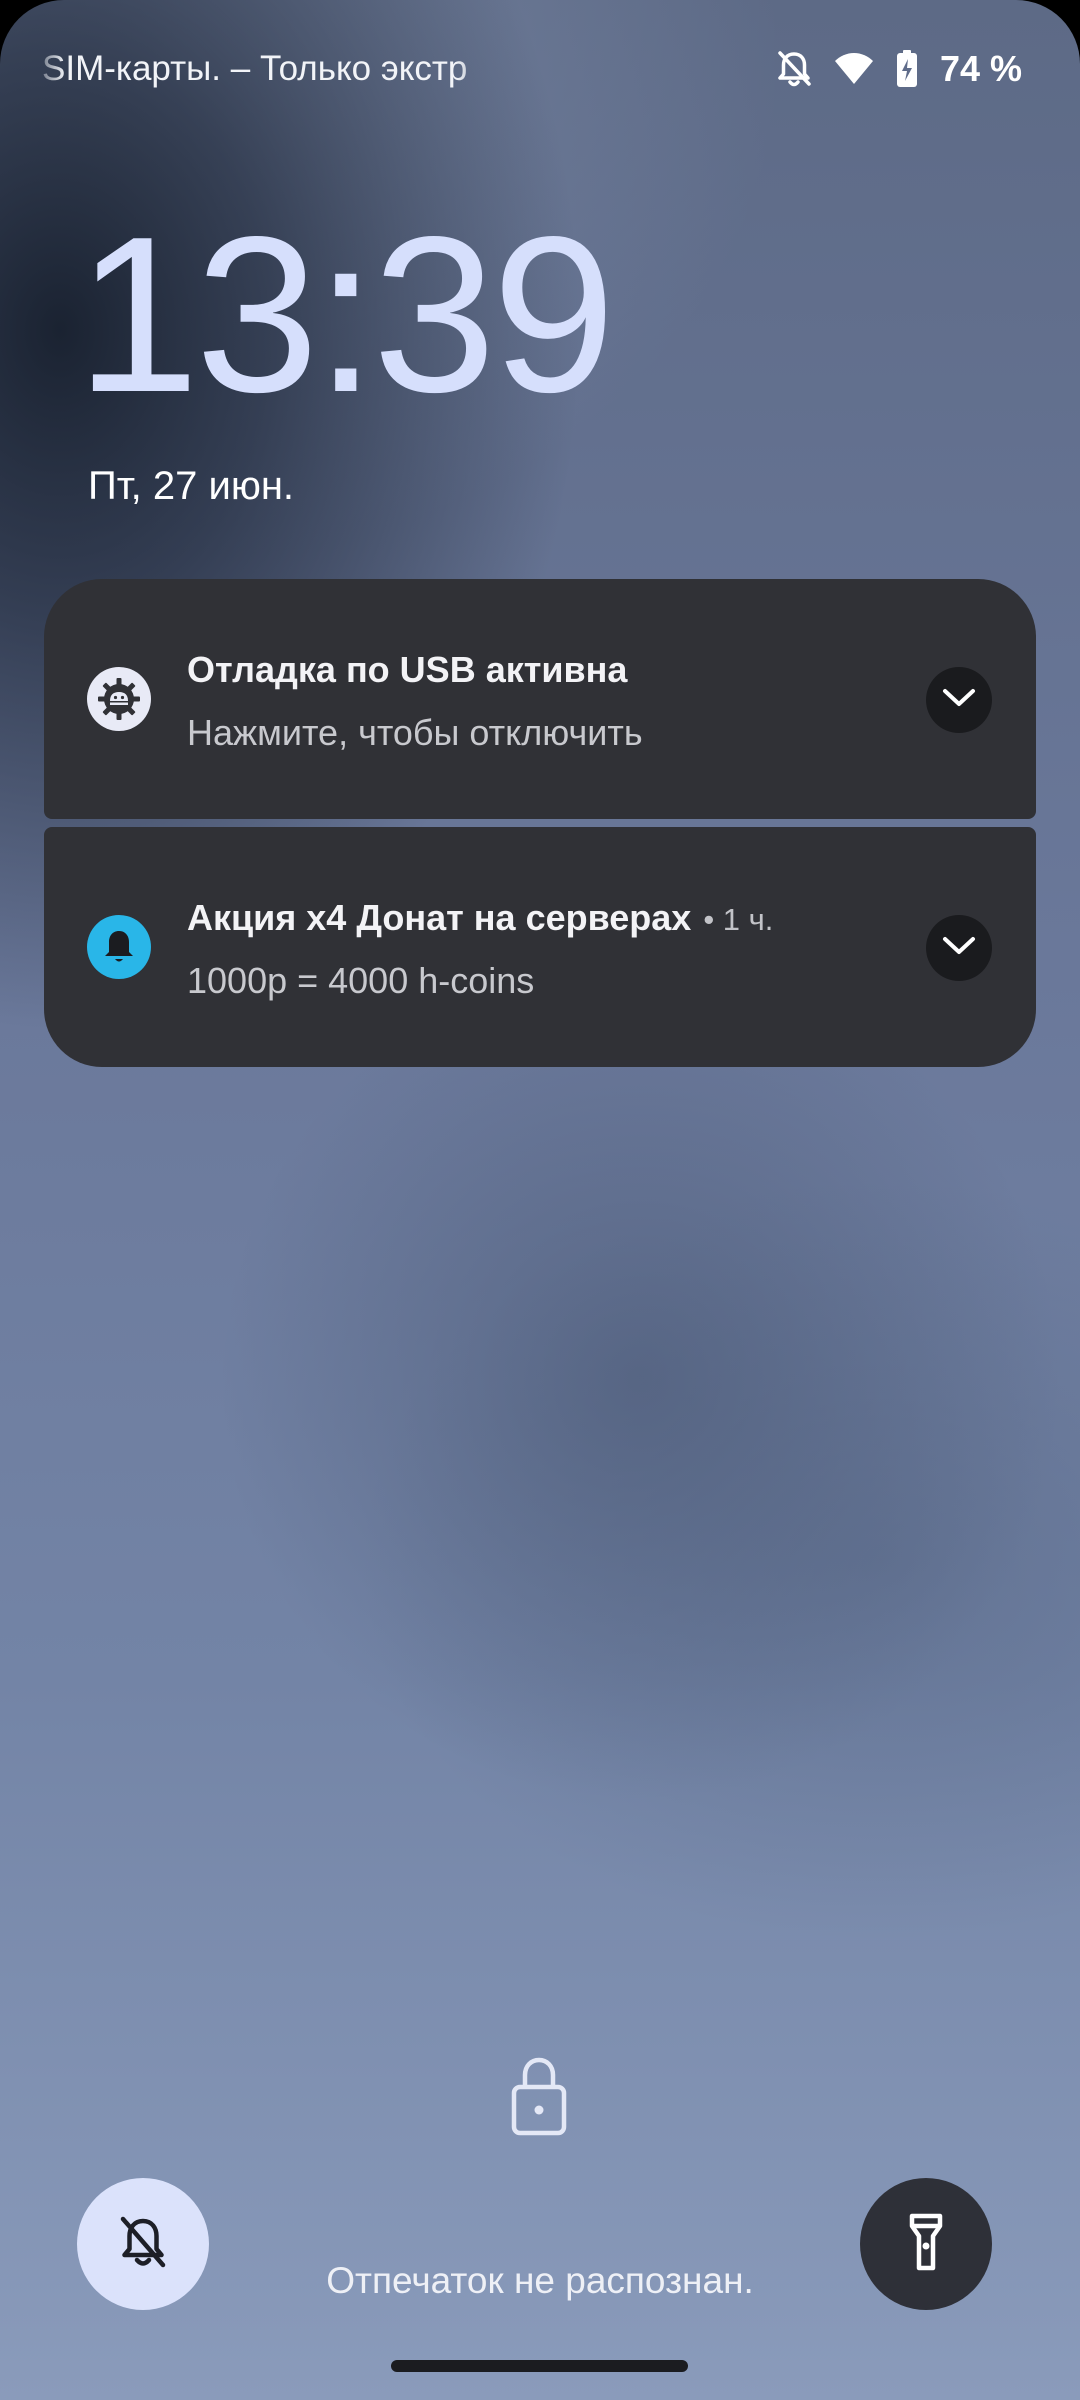  Describe the element at coordinates (346, 315) in the screenshot. I see `clock: 13:39` at that location.